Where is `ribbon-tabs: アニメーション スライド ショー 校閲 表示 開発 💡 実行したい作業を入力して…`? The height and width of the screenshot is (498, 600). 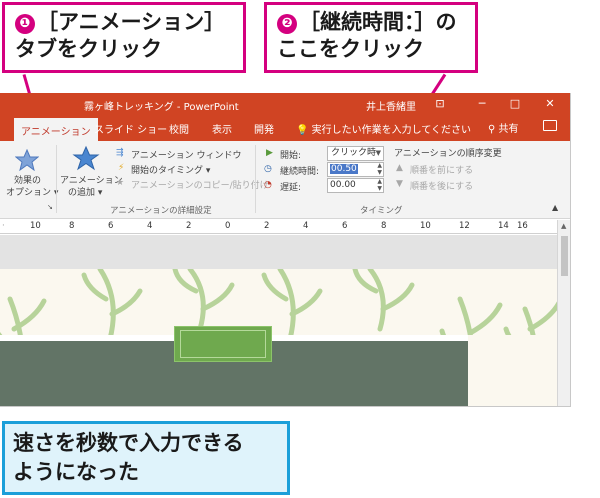
ribbon-tabs: アニメーション スライド ショー 校閲 表示 開発 💡 実行したい作業を入力して… is located at coordinates (285, 128).